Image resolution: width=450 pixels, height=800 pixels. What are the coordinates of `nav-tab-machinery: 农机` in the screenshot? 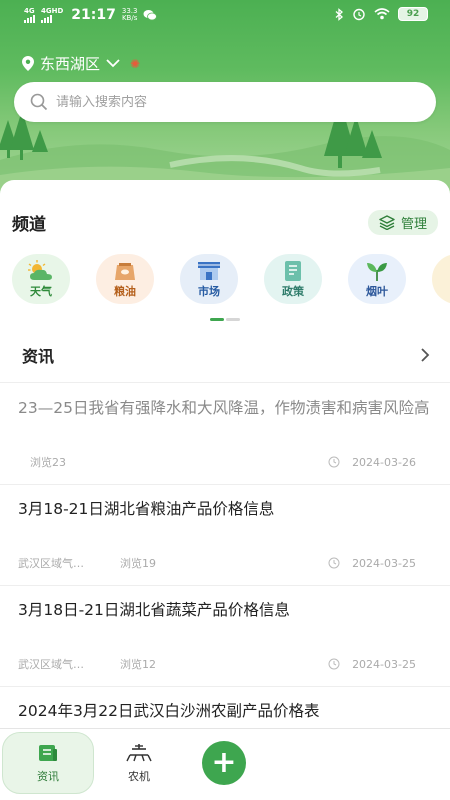 It's located at (139, 763).